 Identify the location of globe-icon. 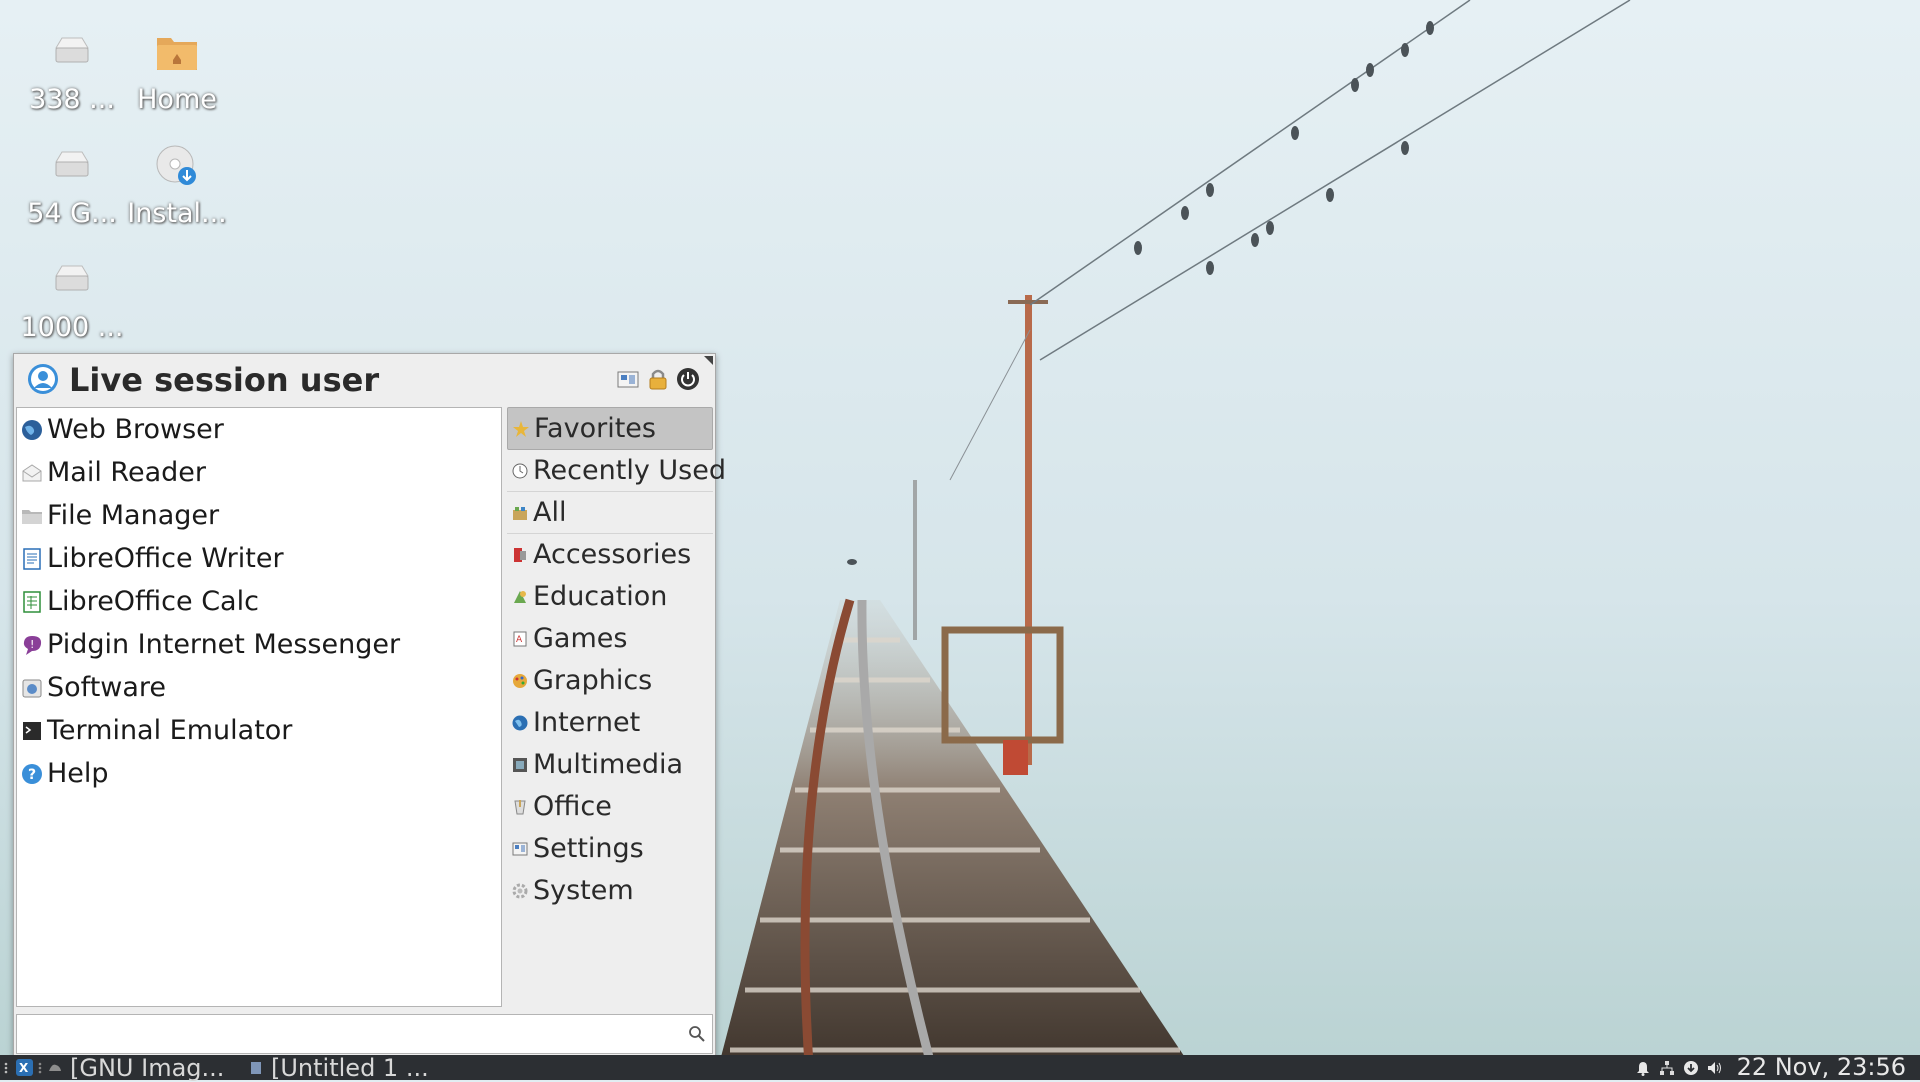
(32, 429).